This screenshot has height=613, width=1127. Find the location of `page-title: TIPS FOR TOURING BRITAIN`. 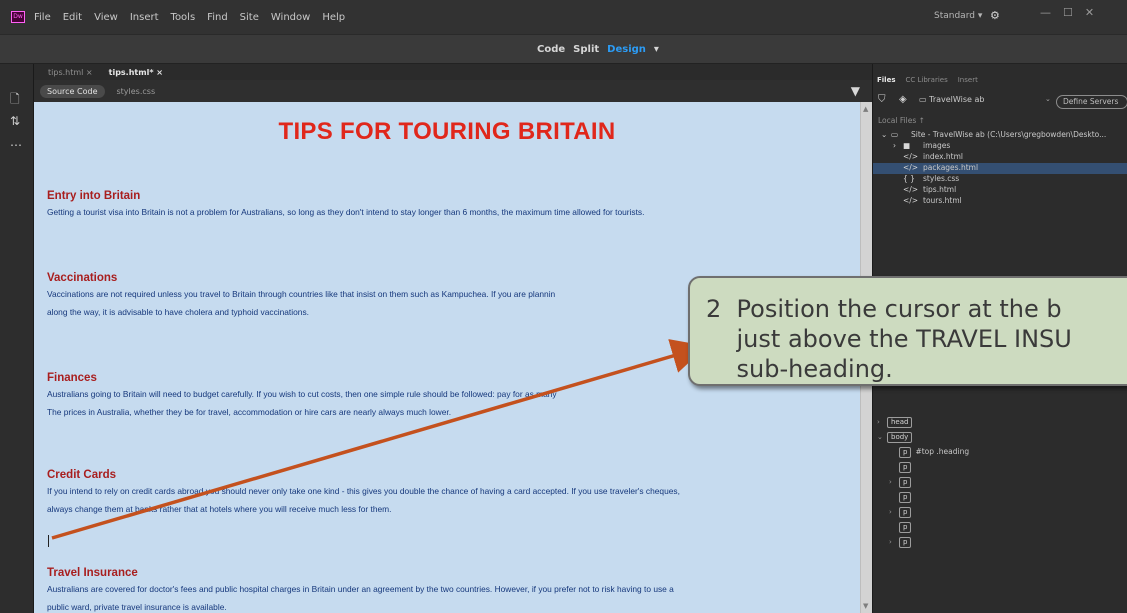

page-title: TIPS FOR TOURING BRITAIN is located at coordinates (447, 131).